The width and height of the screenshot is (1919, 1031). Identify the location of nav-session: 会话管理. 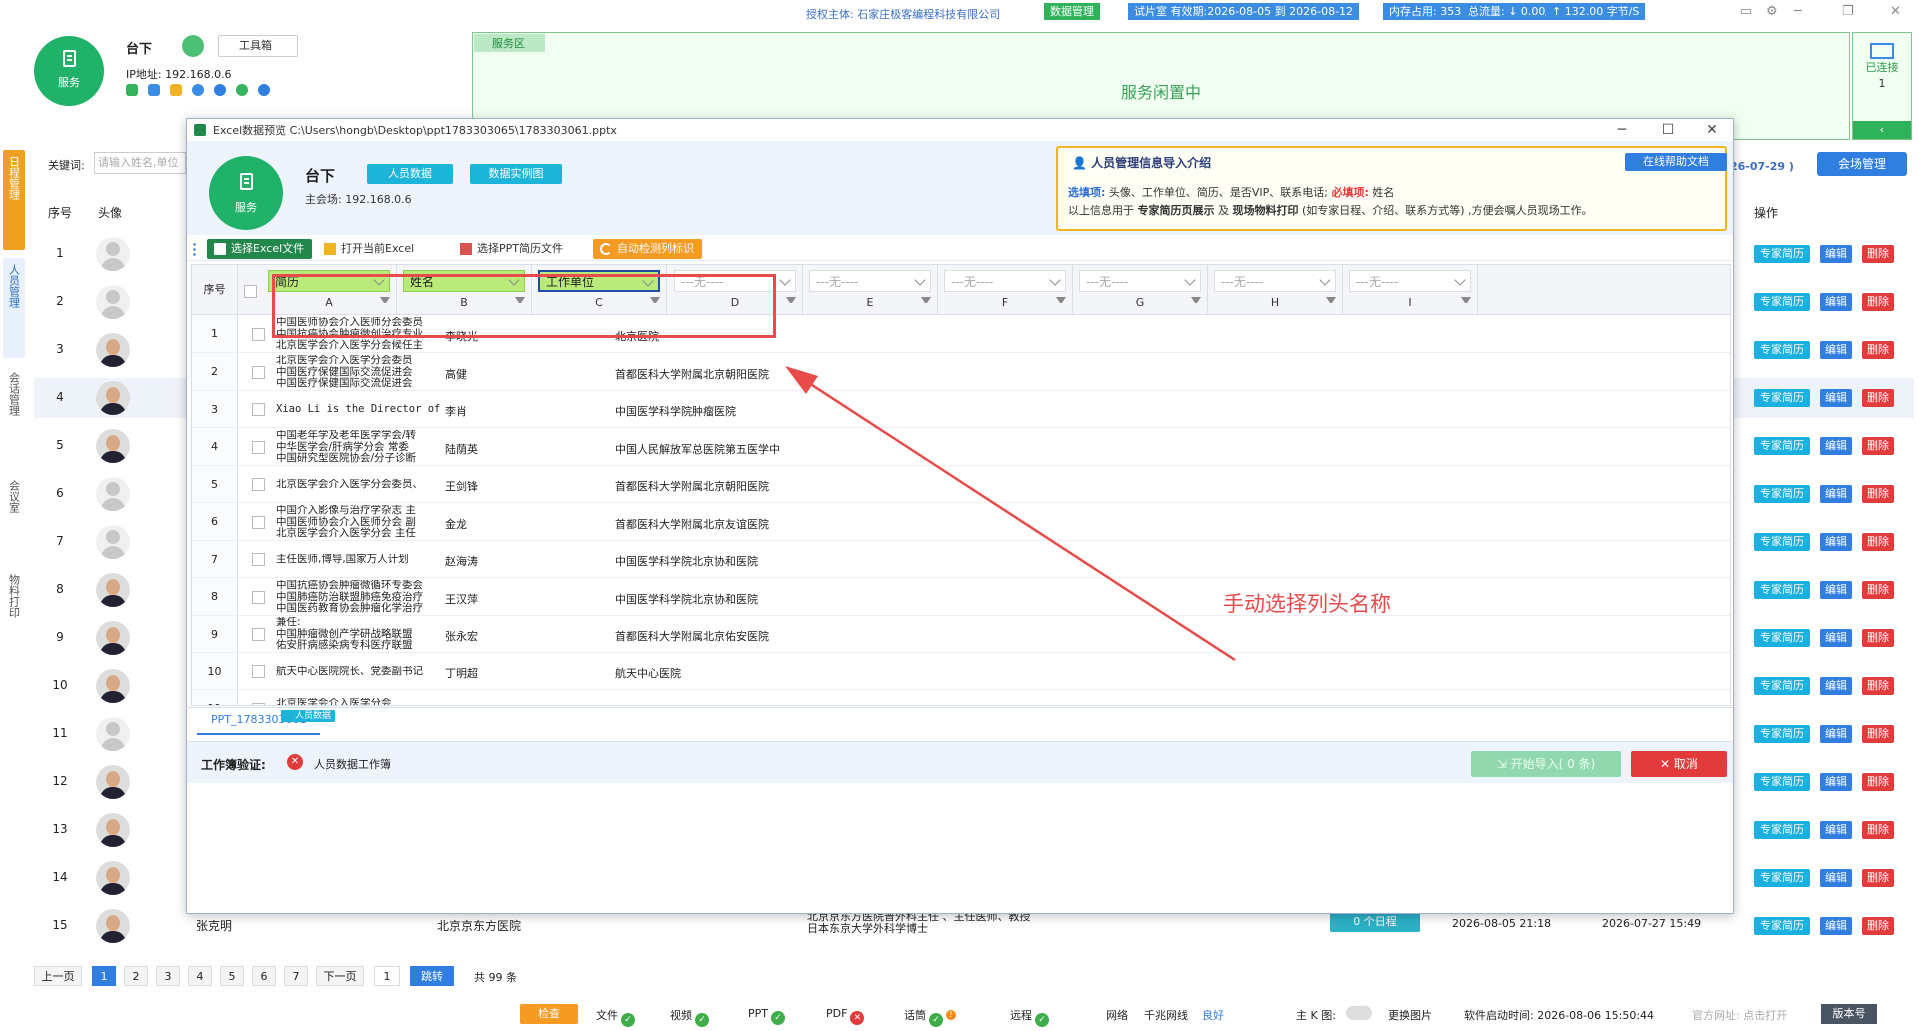
(14, 416).